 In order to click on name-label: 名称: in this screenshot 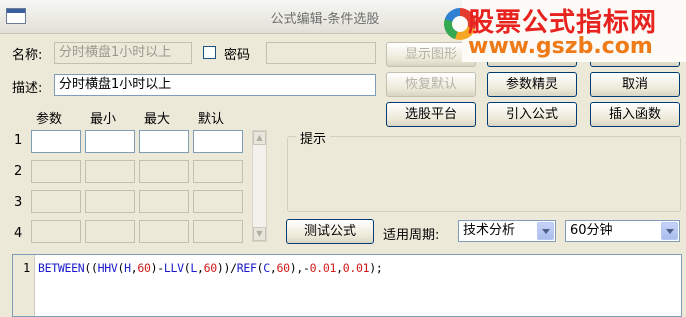, I will do `click(27, 55)`.